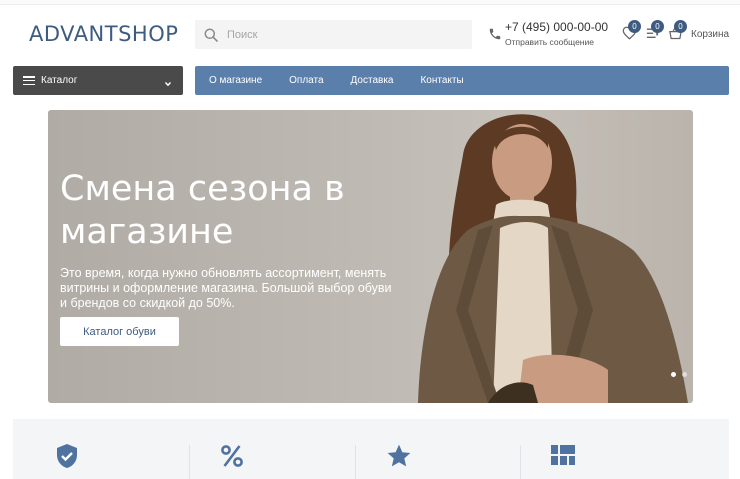 The height and width of the screenshot is (479, 740). I want to click on layout-grid-icon, so click(563, 458).